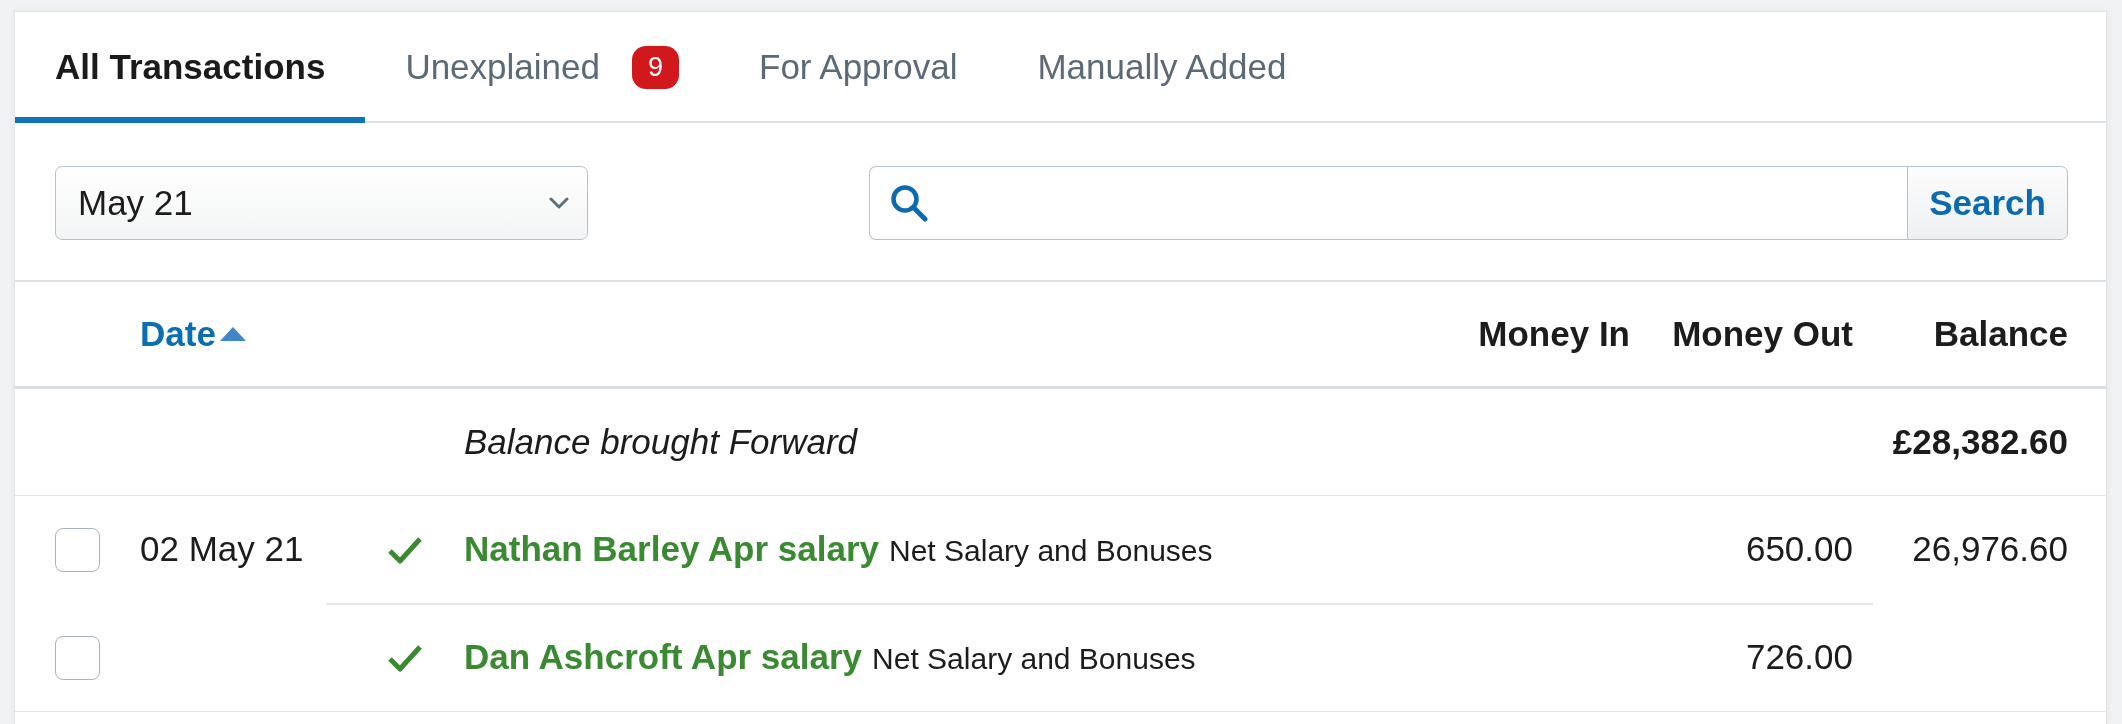 This screenshot has width=2122, height=724. What do you see at coordinates (1798, 657) in the screenshot?
I see `amount-cell-text: 726.00` at bounding box center [1798, 657].